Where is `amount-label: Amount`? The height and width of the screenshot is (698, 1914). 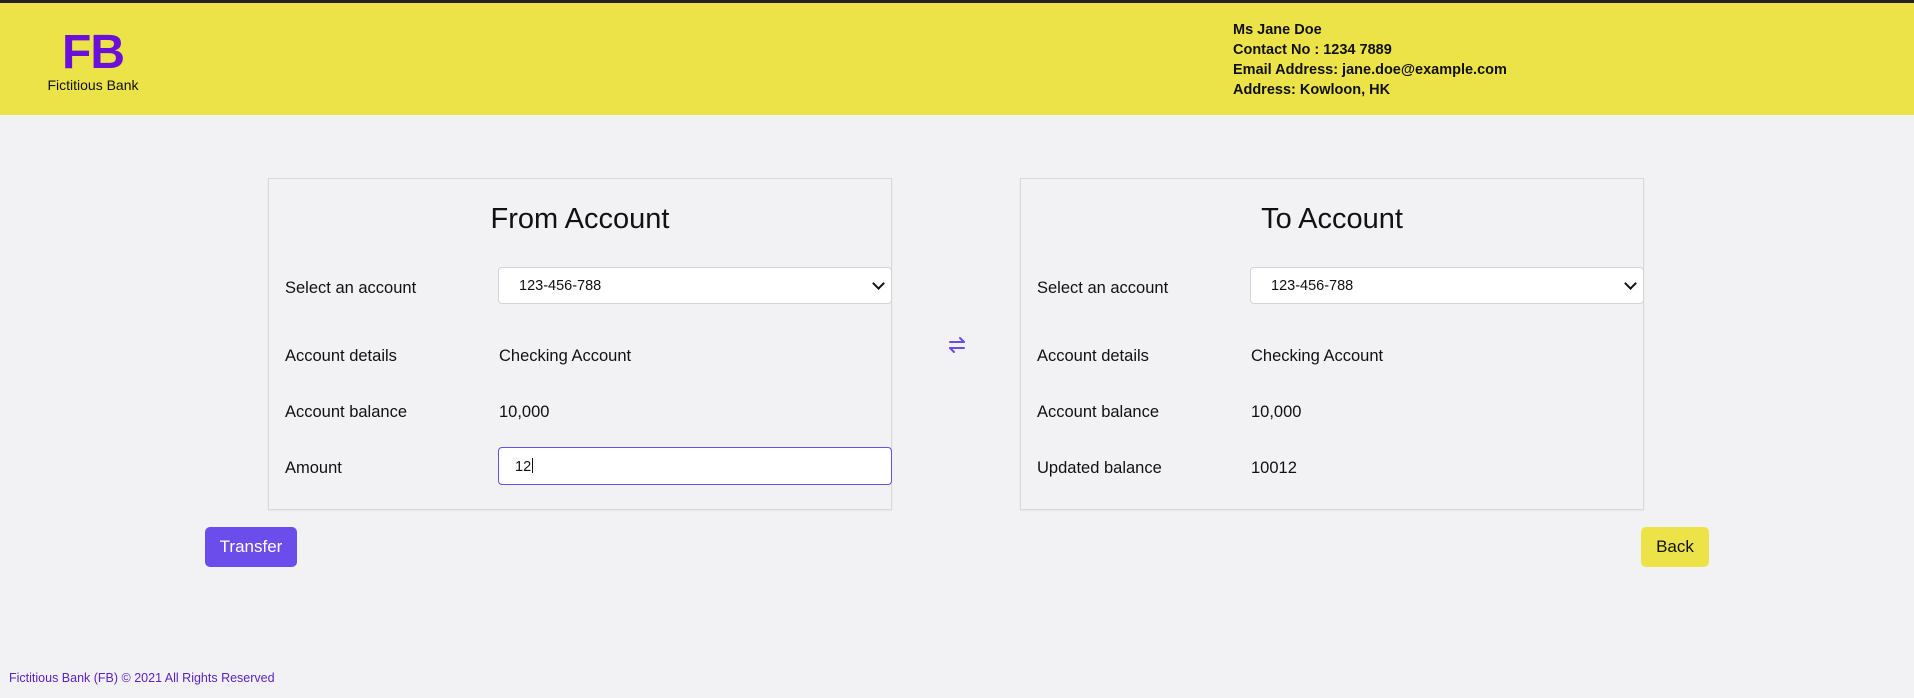
amount-label: Amount is located at coordinates (313, 468).